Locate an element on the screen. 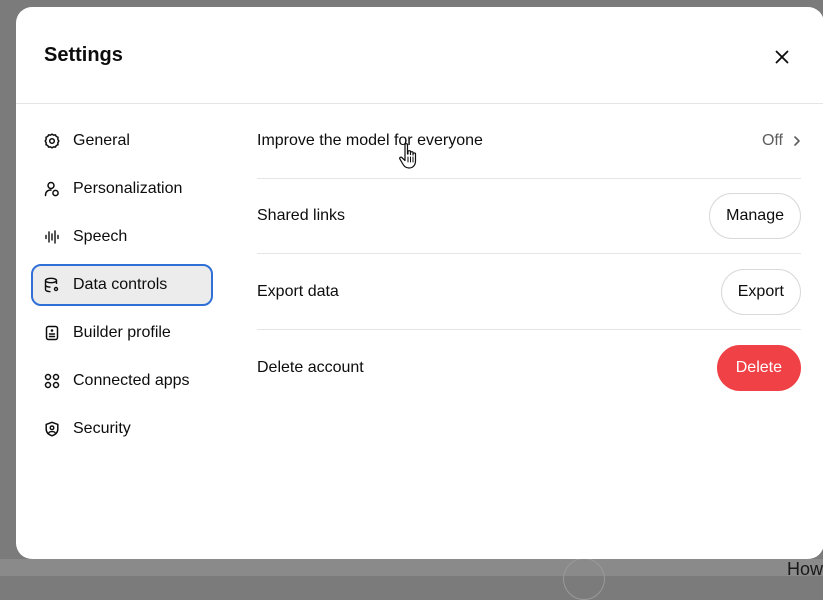 This screenshot has height=600, width=823. improve-model-toggle: Off is located at coordinates (781, 141).